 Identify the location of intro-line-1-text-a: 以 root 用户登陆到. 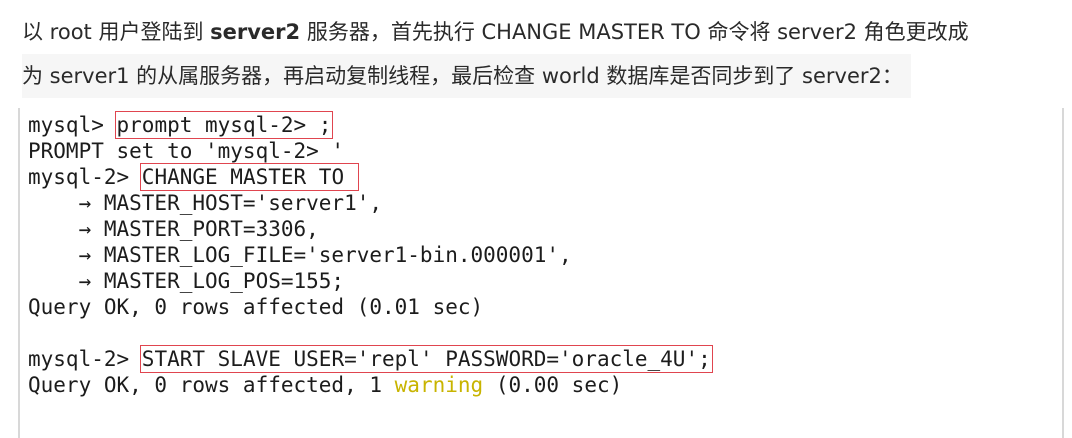
(116, 32).